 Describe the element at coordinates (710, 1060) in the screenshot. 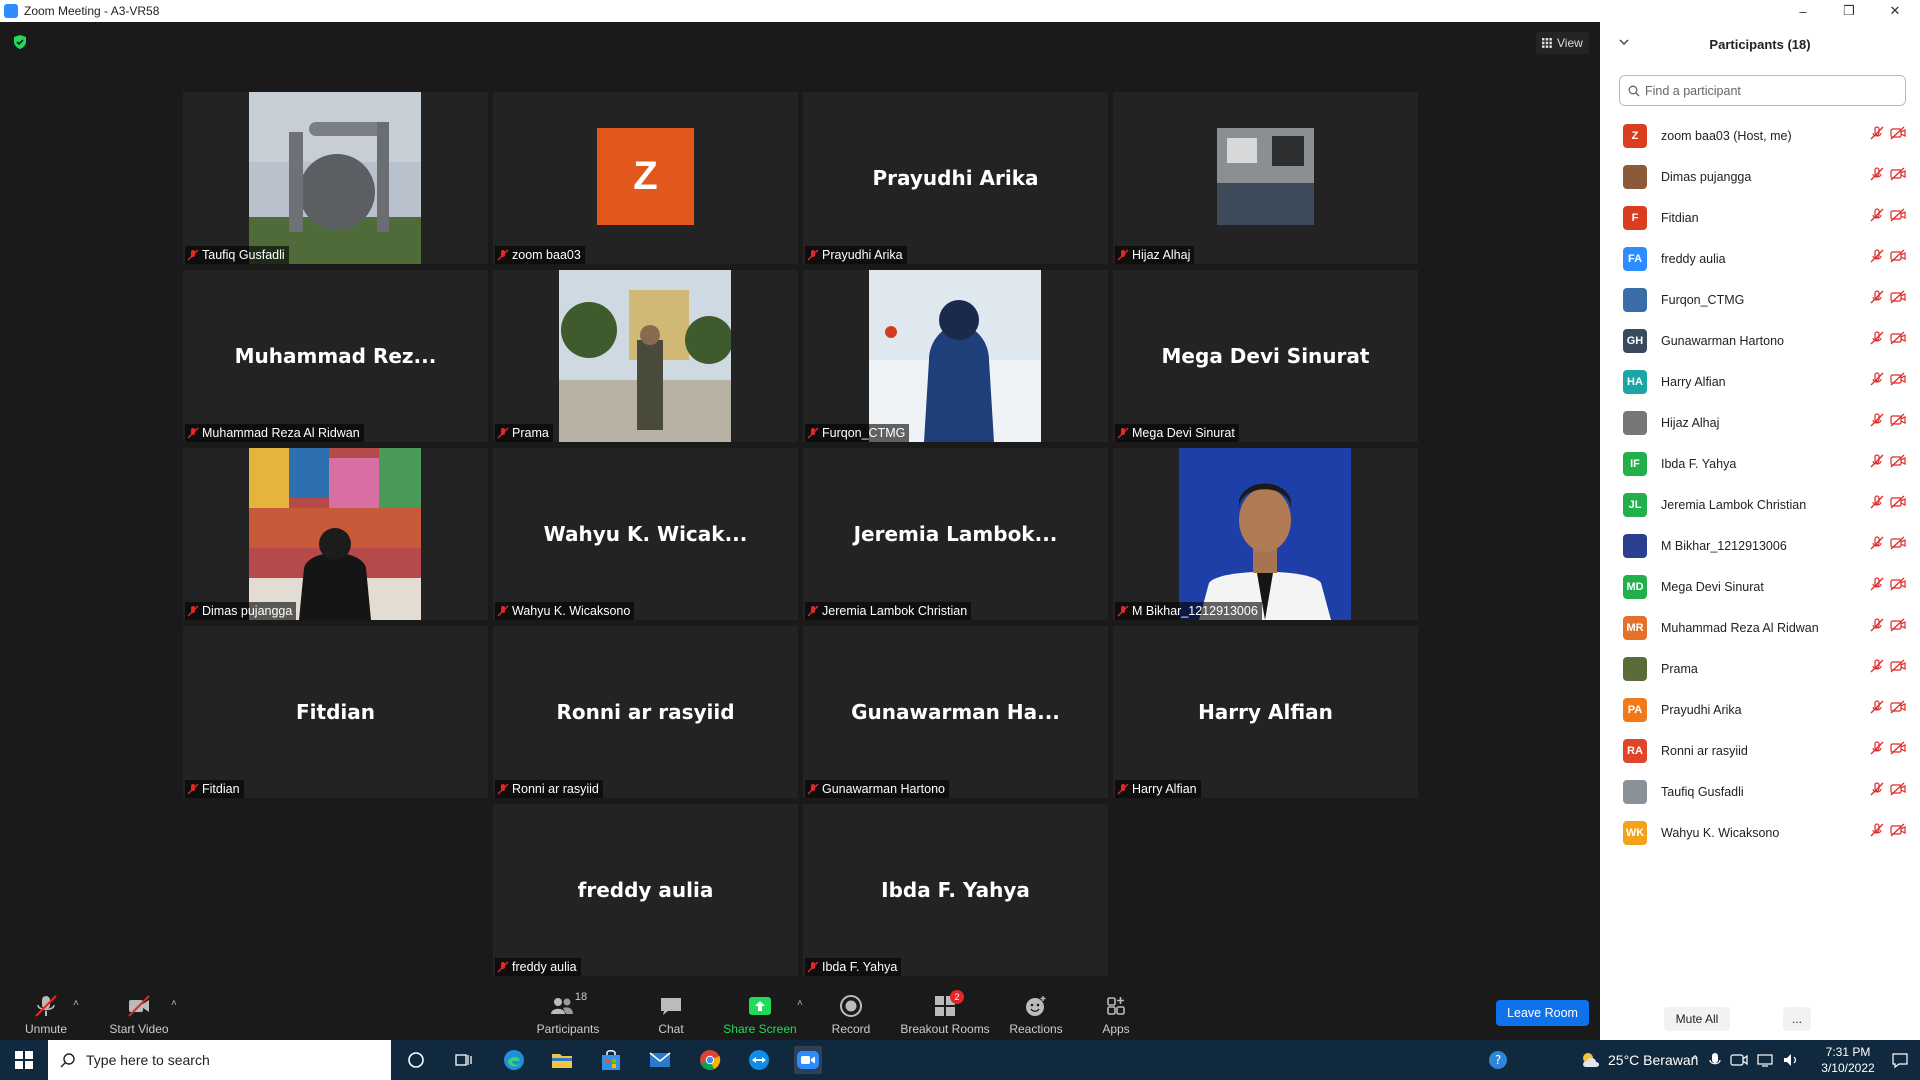

I see `chrome-taskbar-icon` at that location.